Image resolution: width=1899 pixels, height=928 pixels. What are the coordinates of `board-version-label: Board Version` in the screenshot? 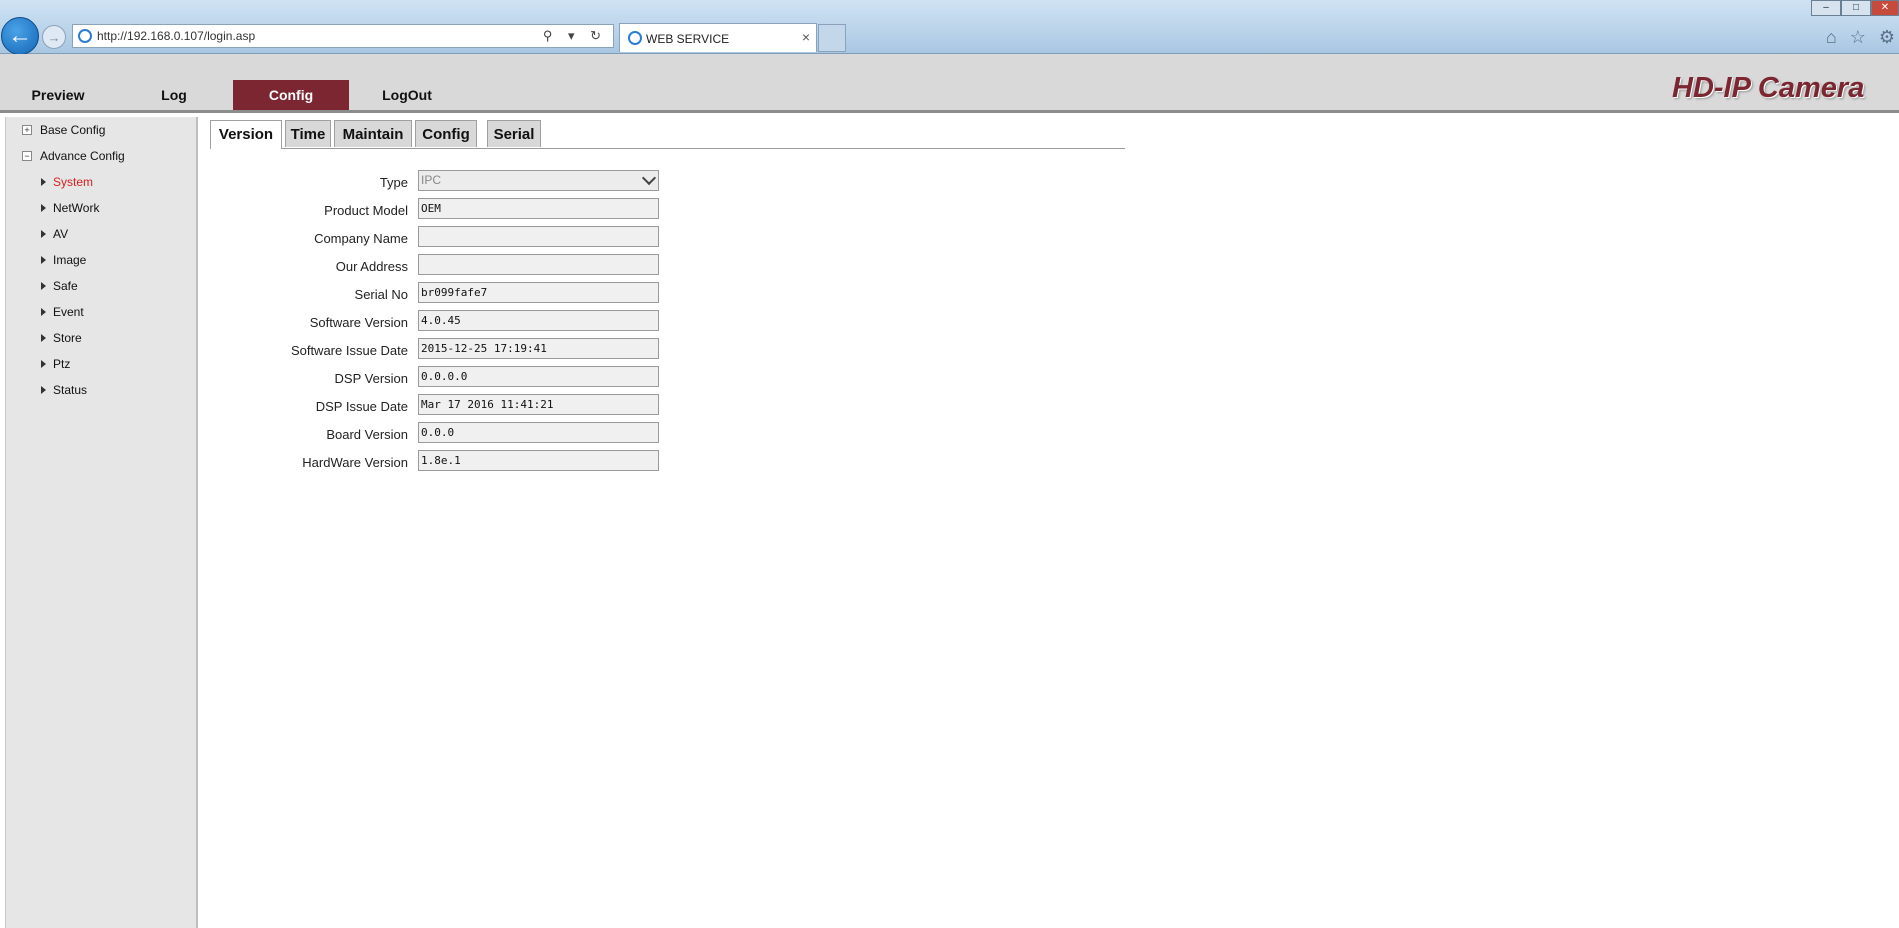 It's located at (367, 434).